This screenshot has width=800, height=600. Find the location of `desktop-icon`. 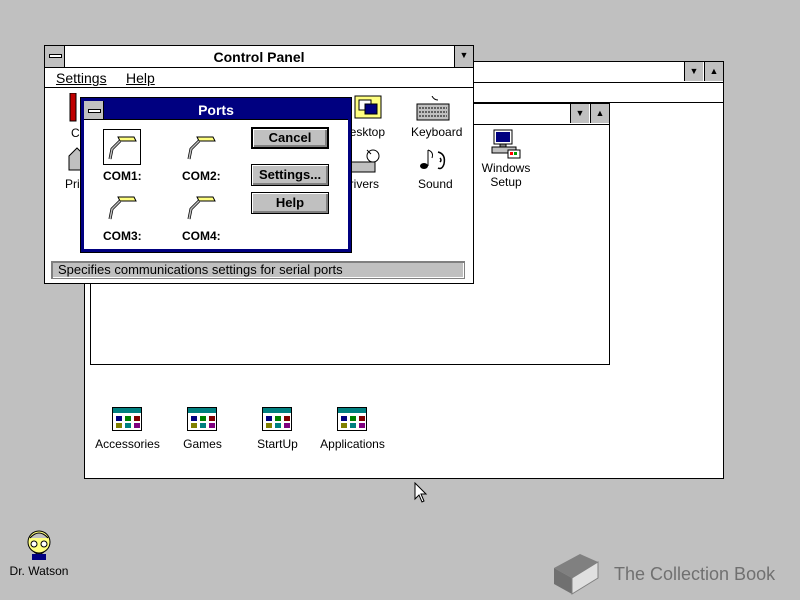

desktop-icon is located at coordinates (368, 107).